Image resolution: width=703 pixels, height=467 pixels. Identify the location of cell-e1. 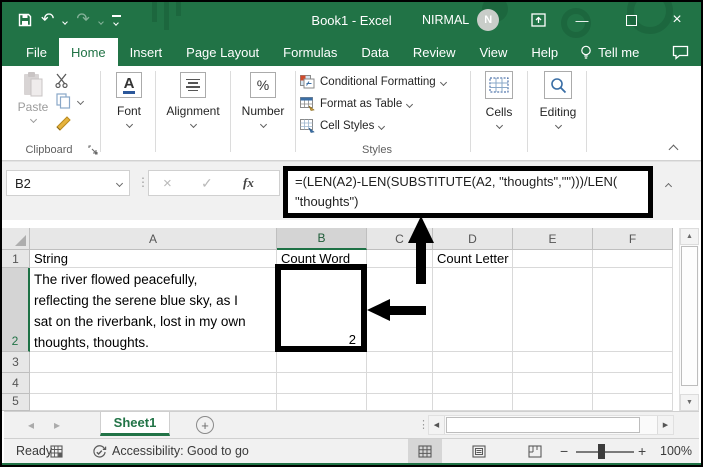
(553, 259).